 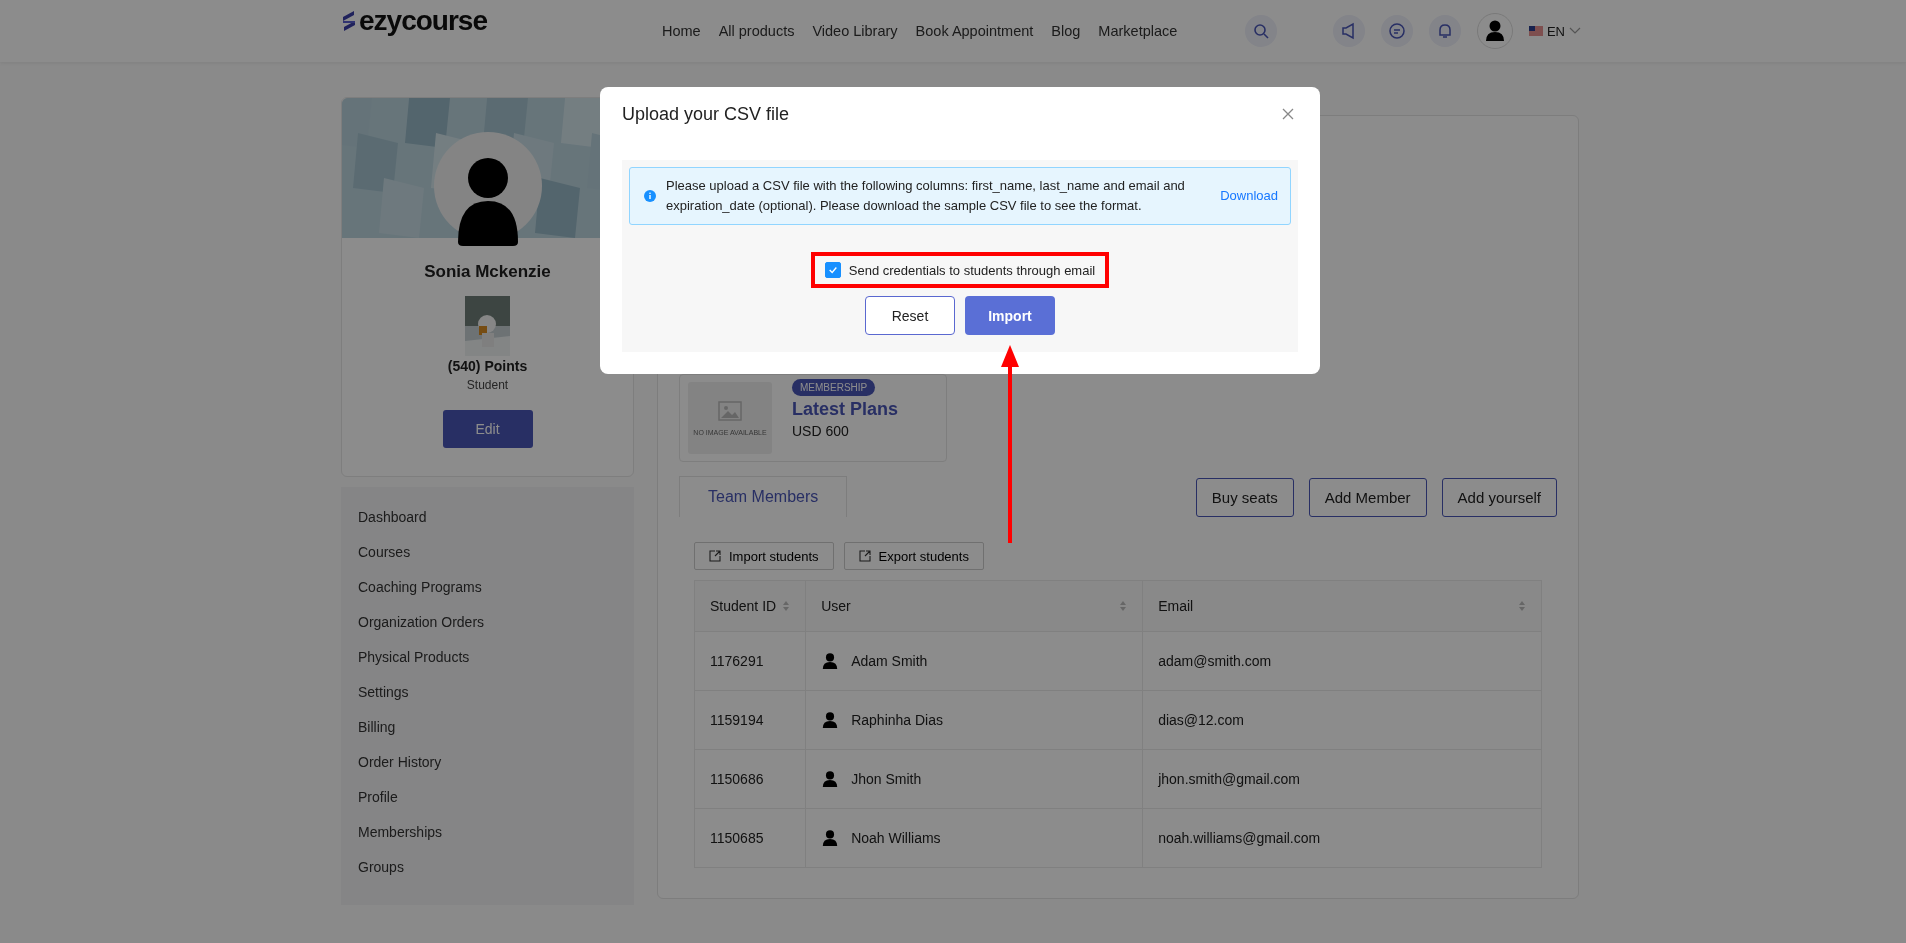 I want to click on sidebar-item: Courses, so click(x=487, y=552).